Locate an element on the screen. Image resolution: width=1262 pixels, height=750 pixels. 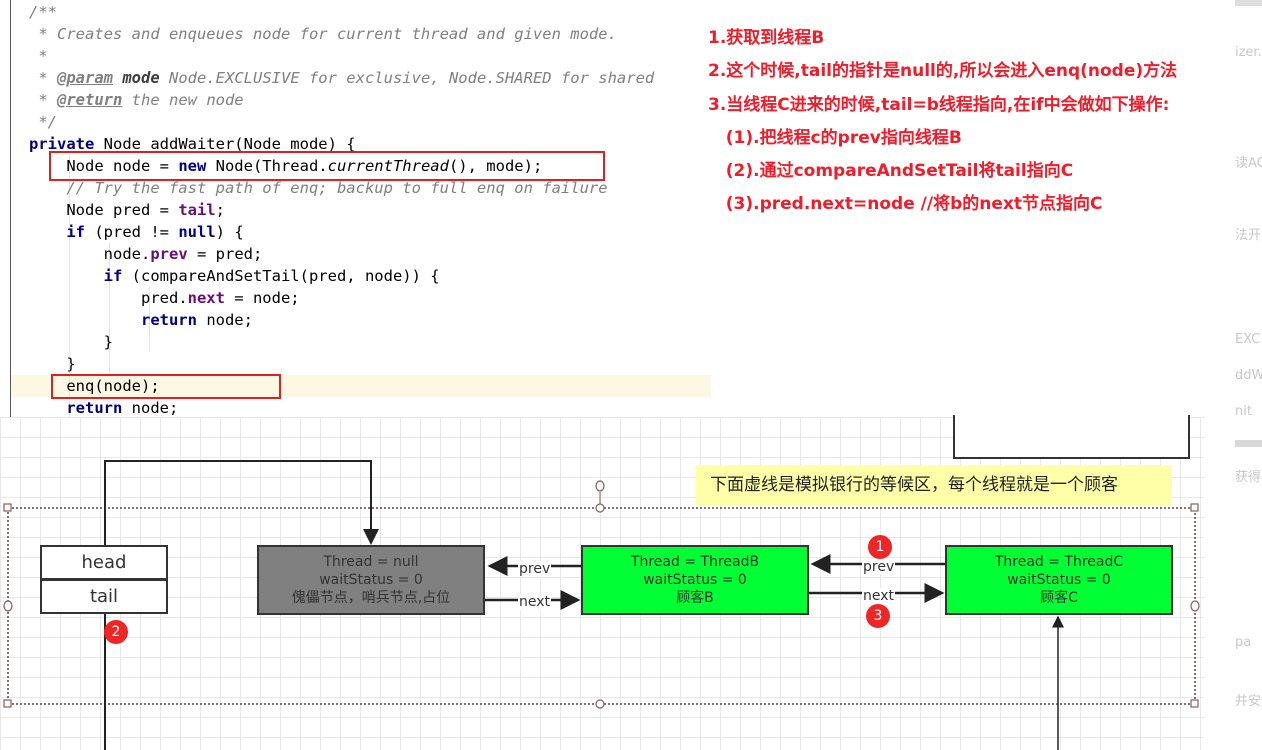
code-token: (compareAndSetTail(pred, node)) { is located at coordinates (281, 276).